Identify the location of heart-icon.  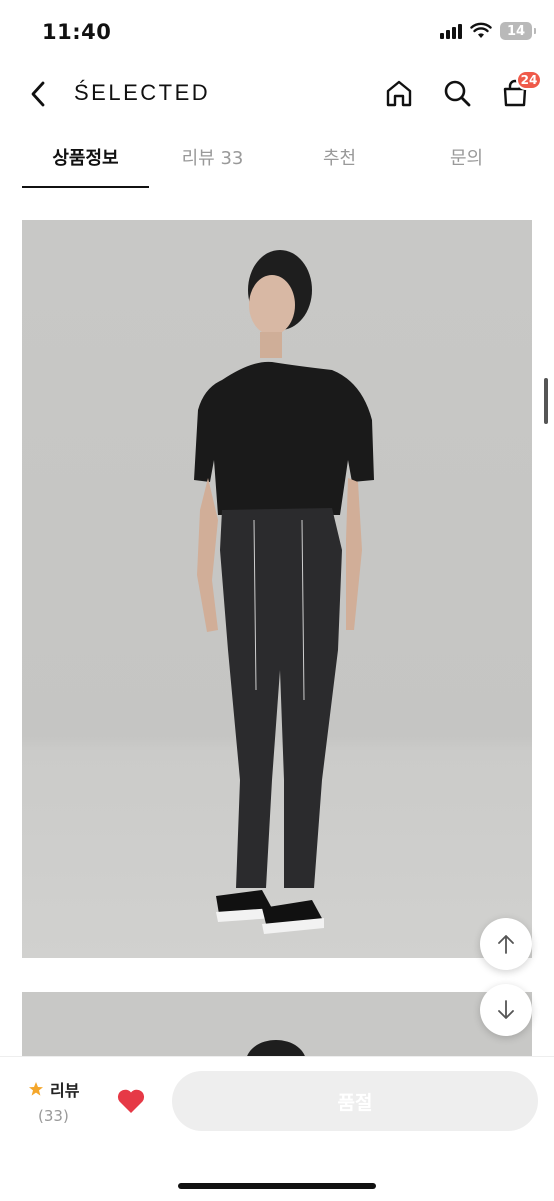
(131, 1101).